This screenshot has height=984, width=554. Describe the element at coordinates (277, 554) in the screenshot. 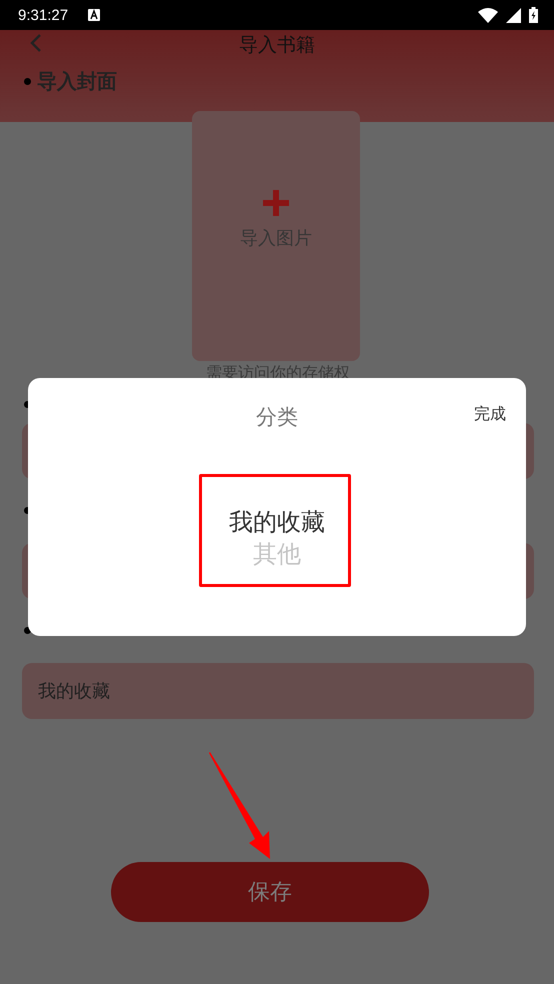

I see `picker-option: 其他` at that location.